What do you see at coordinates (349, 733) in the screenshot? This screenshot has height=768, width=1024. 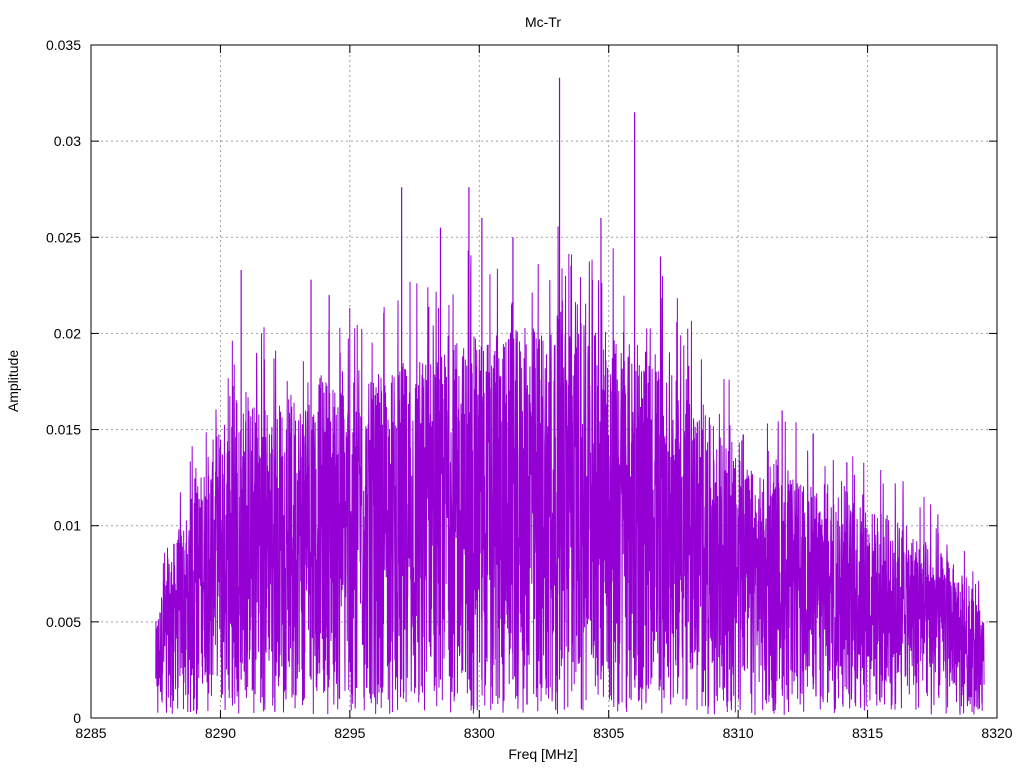 I see `x-tick-label: 8295` at bounding box center [349, 733].